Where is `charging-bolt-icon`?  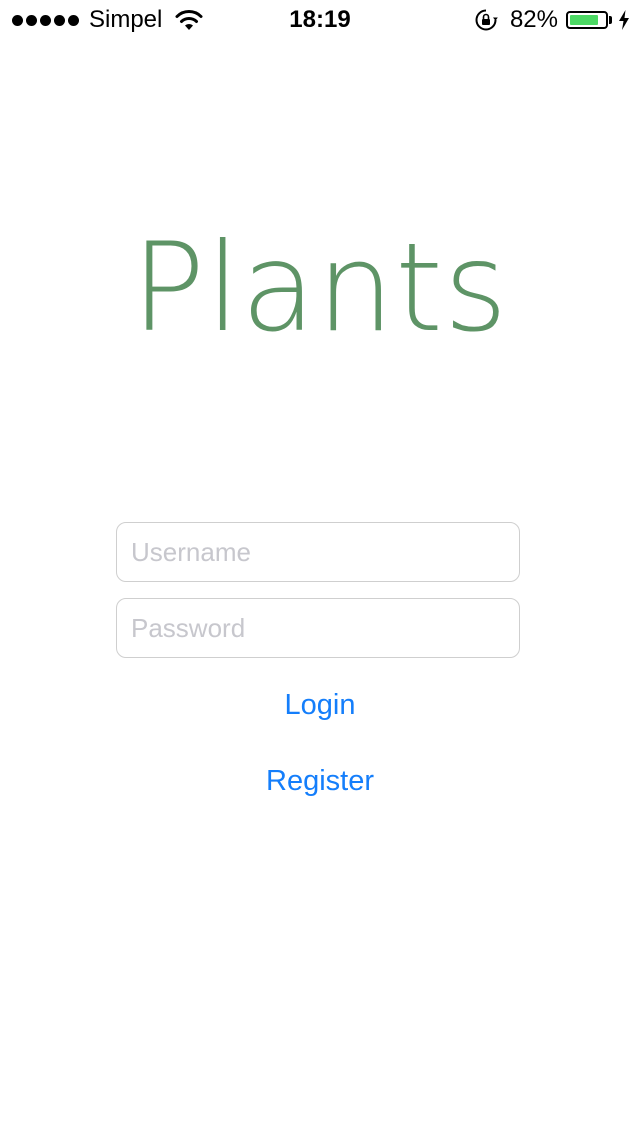
charging-bolt-icon is located at coordinates (624, 20).